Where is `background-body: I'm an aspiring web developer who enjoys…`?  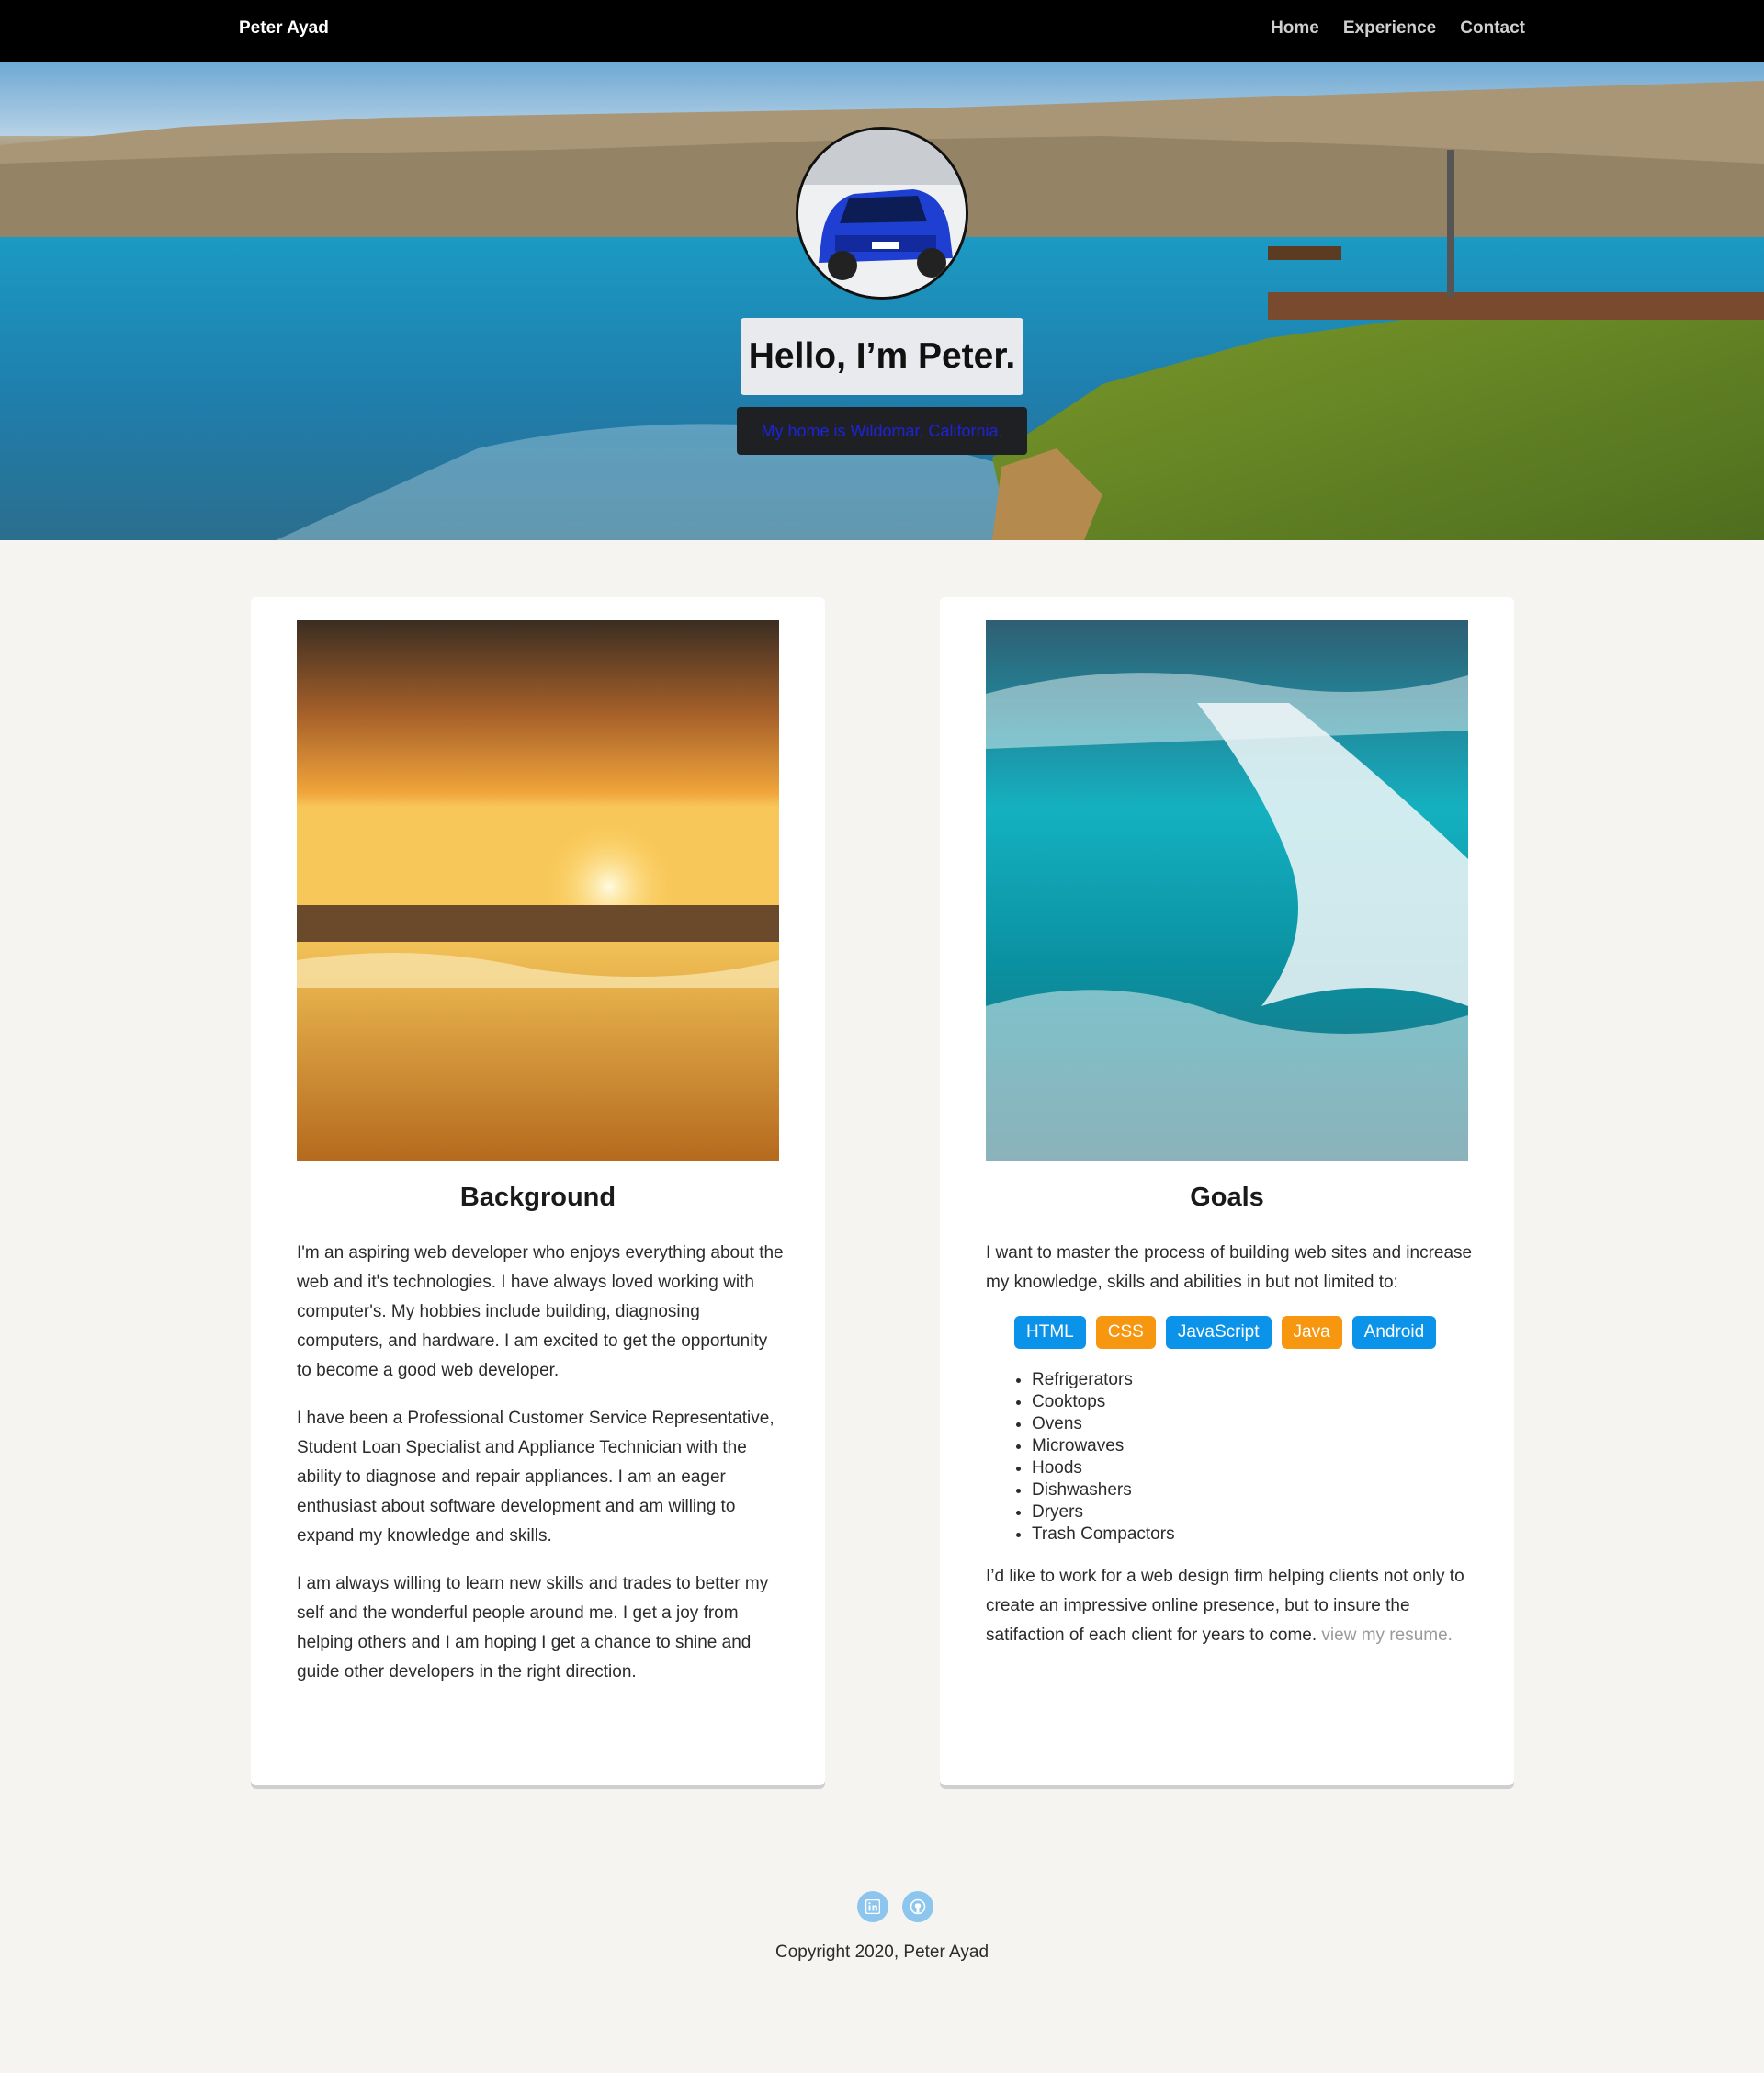 background-body: I'm an aspiring web developer who enjoys… is located at coordinates (540, 1472).